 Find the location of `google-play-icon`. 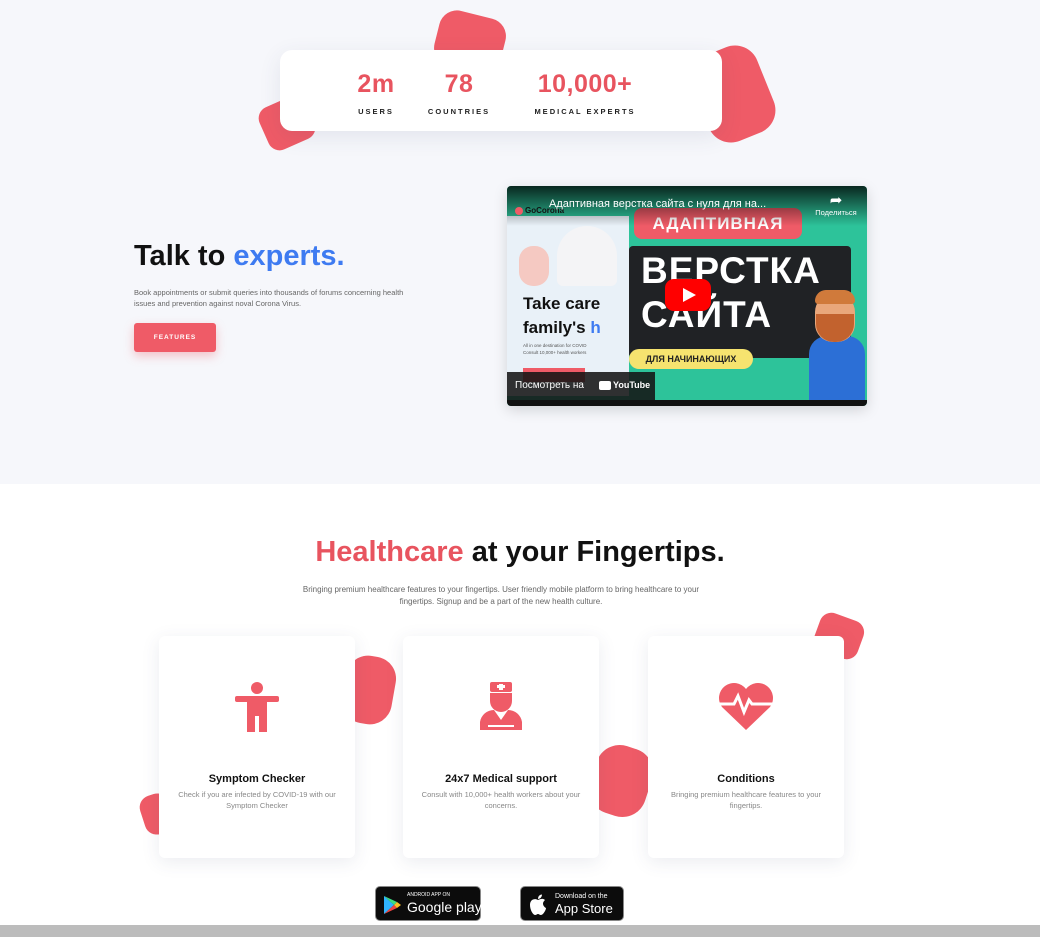

google-play-icon is located at coordinates (392, 905).